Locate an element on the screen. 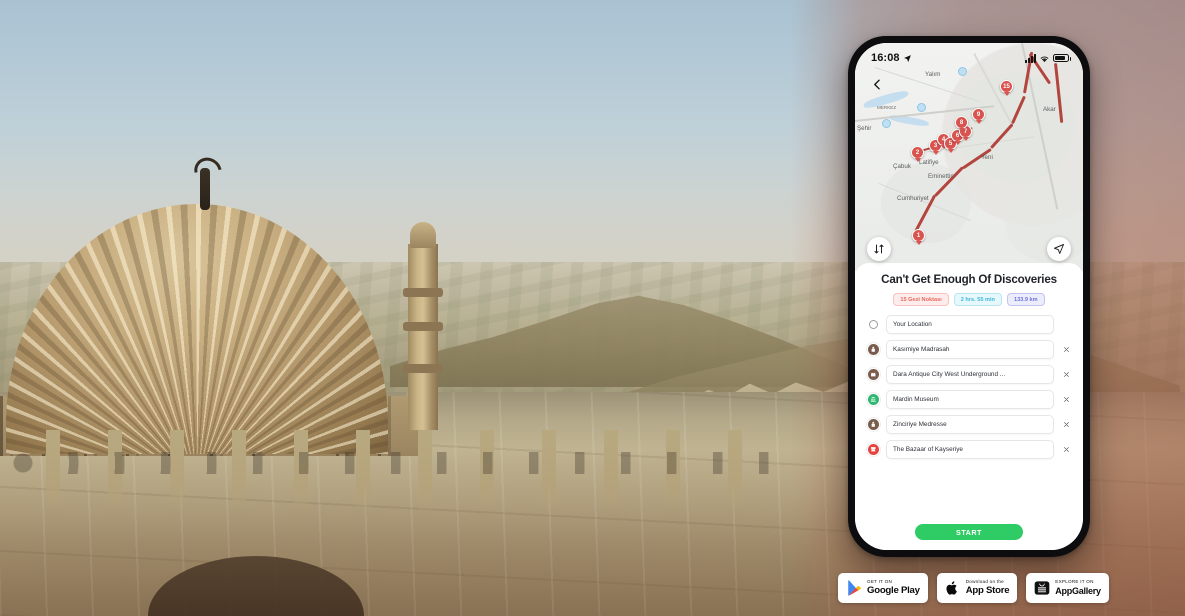 This screenshot has height=616, width=1185. status-bar: 16:08 is located at coordinates (969, 56).